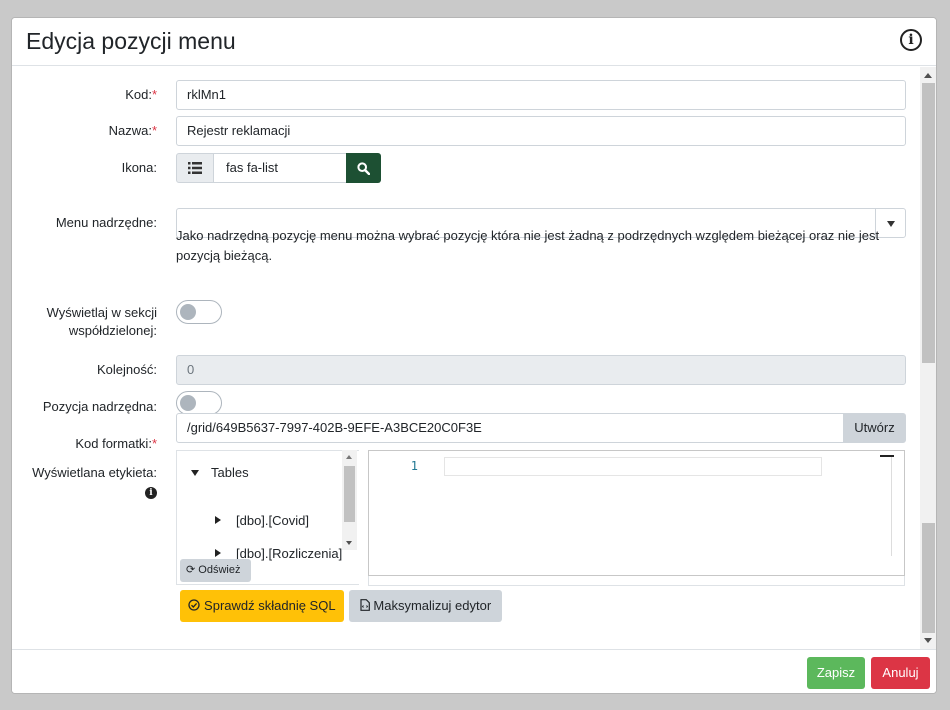  Describe the element at coordinates (928, 358) in the screenshot. I see `modal-scrollbar` at that location.